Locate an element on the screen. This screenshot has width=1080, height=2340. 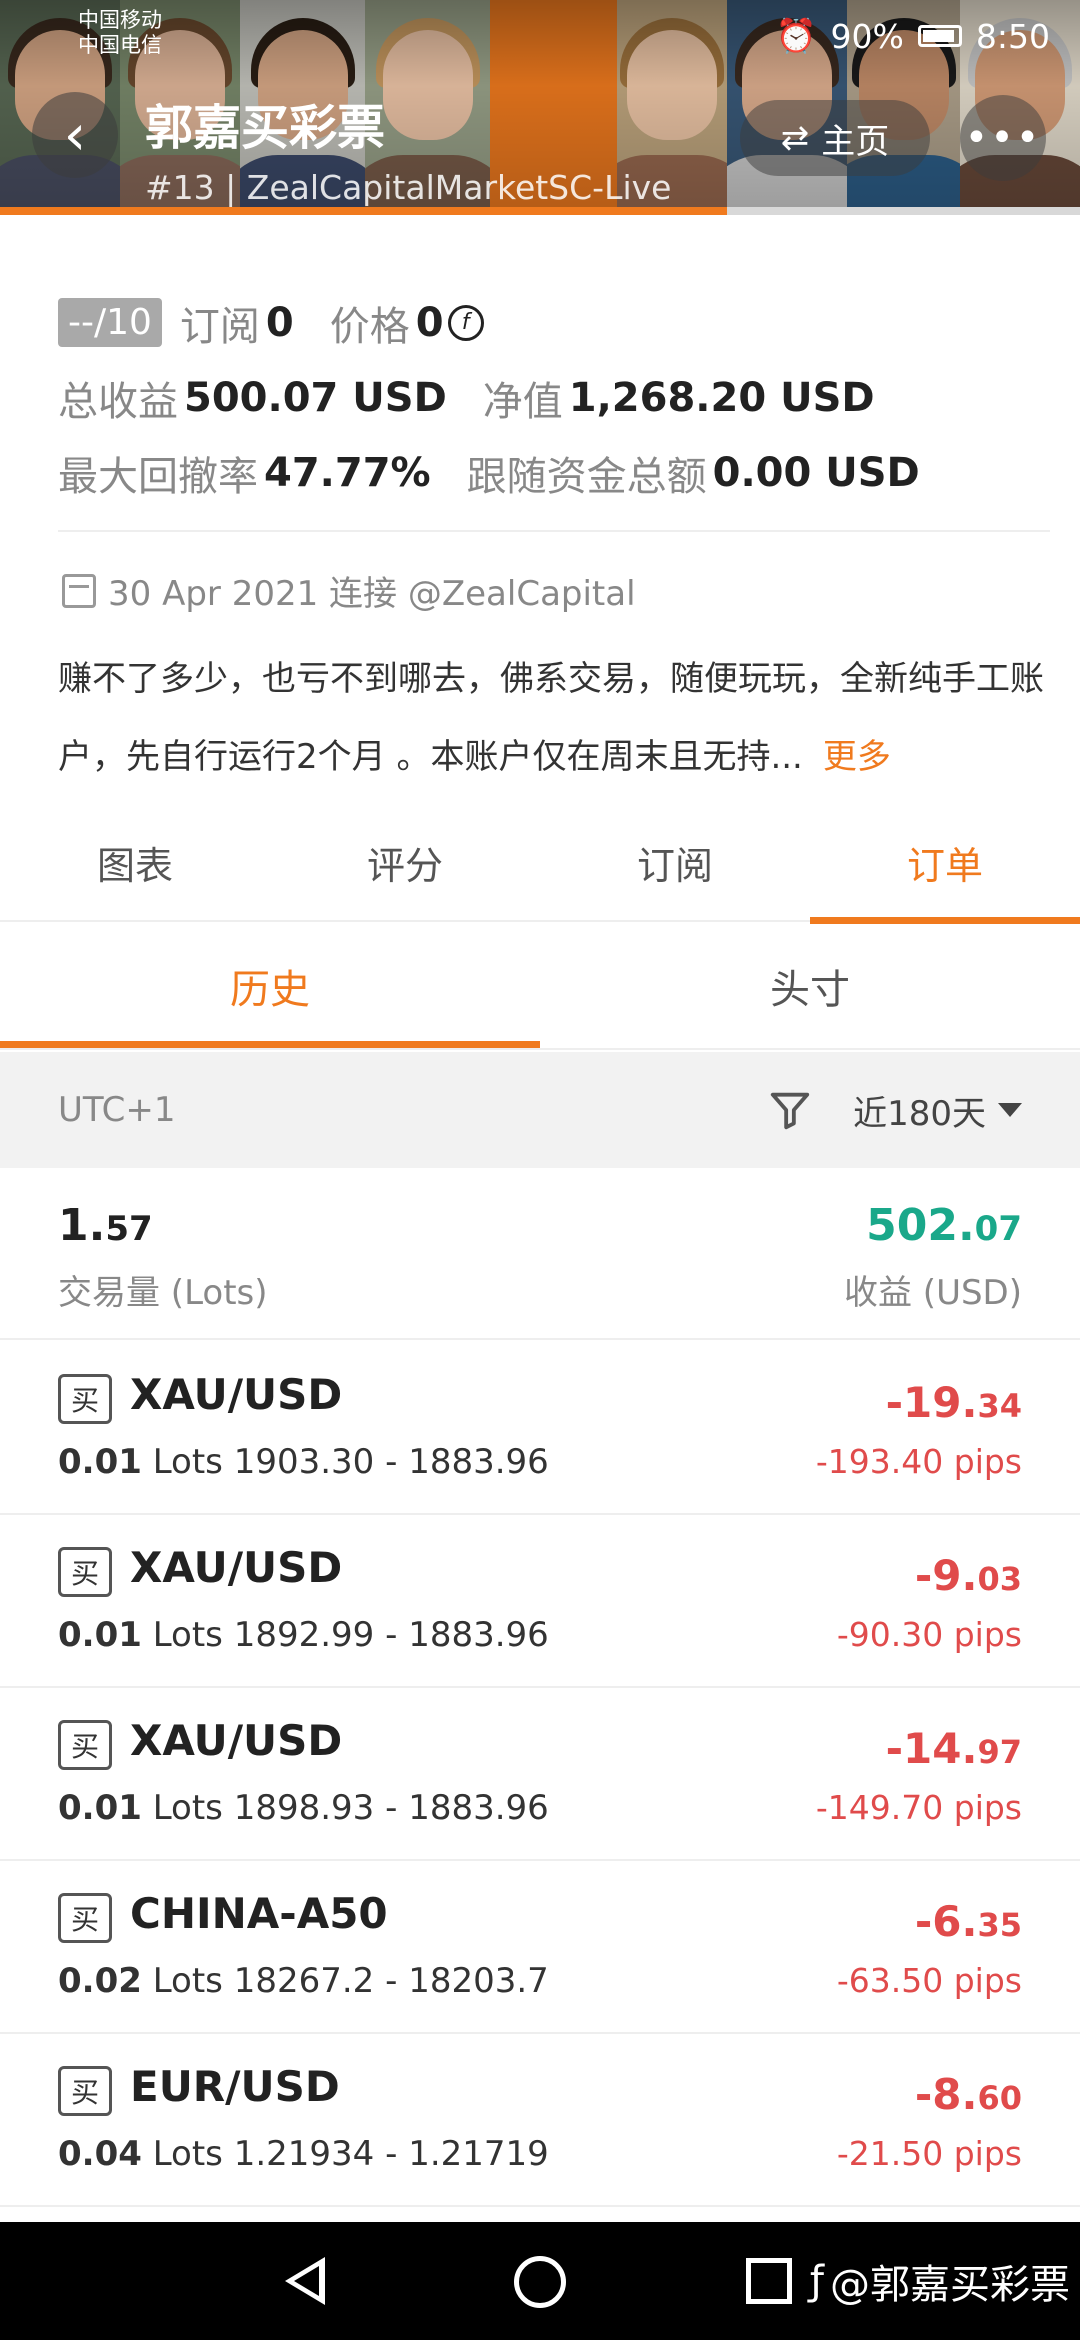
volume-summary: 1.57 交易量 (Lots) is located at coordinates (163, 1257).